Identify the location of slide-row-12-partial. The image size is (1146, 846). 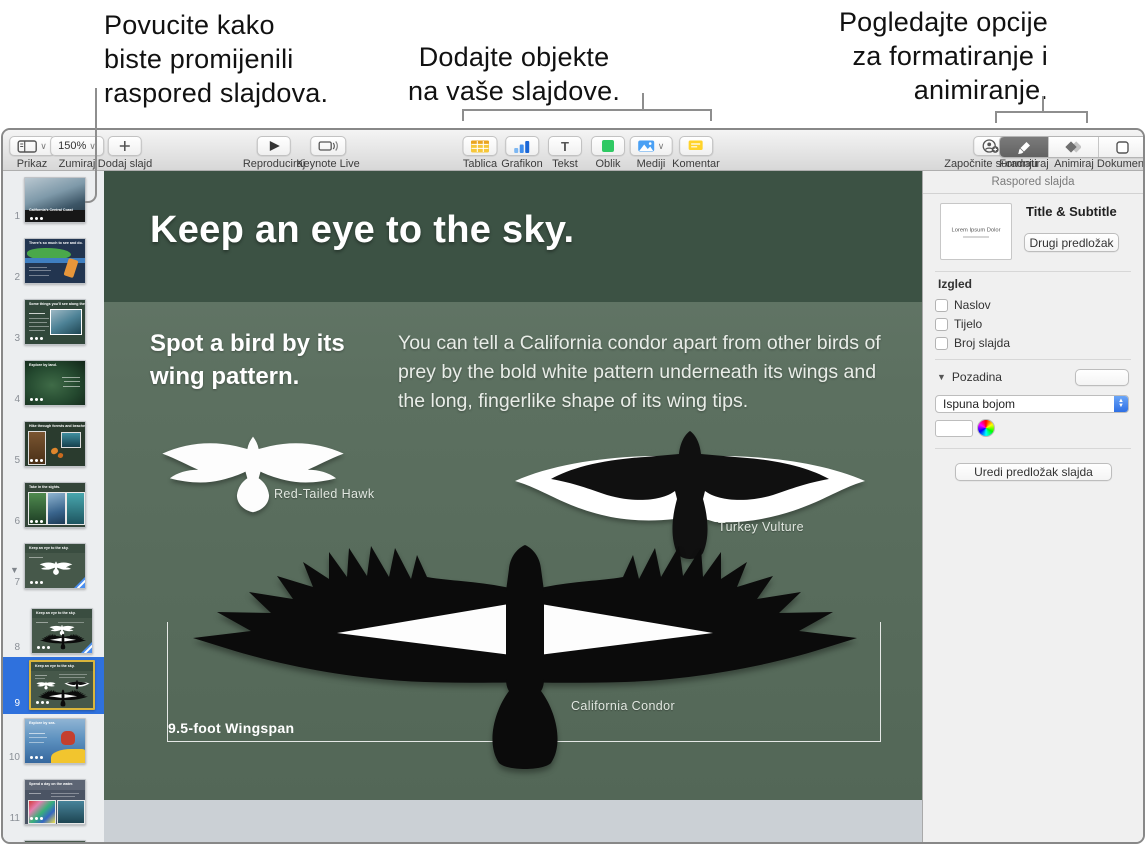
(53, 841).